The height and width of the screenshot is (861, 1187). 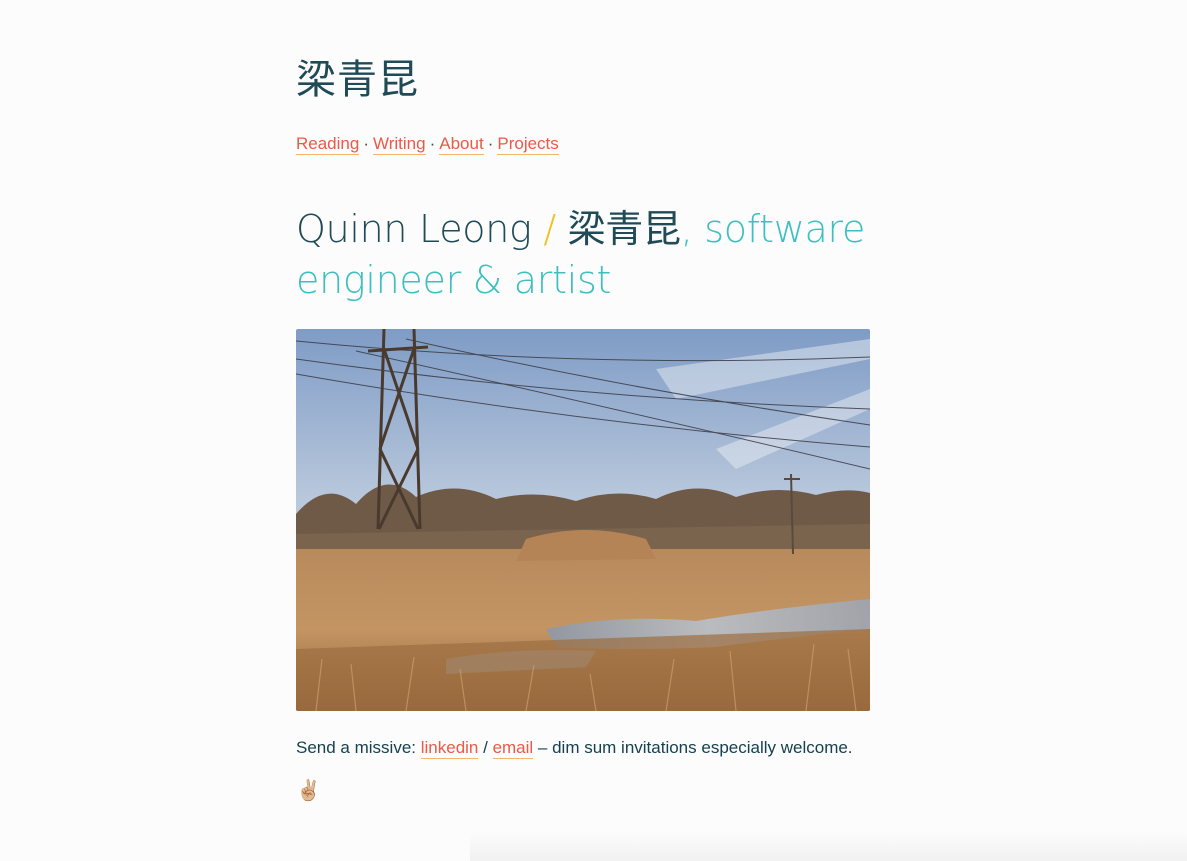 I want to click on bottom-shadow, so click(x=828, y=846).